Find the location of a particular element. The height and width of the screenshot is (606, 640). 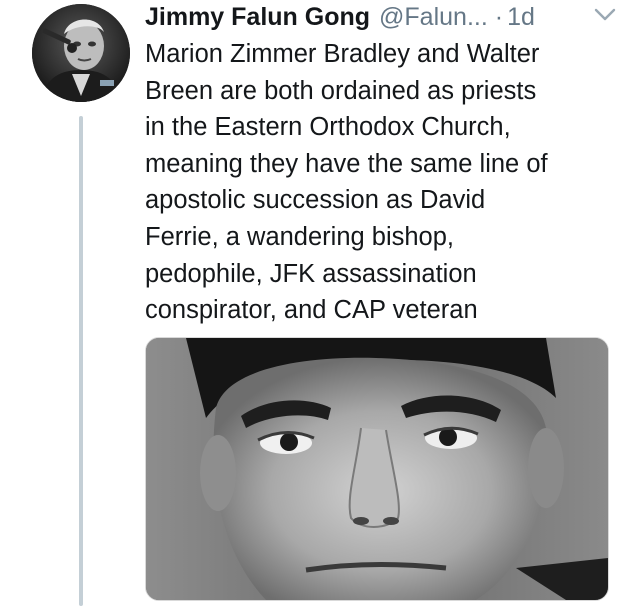

avatar-image is located at coordinates (81, 53).